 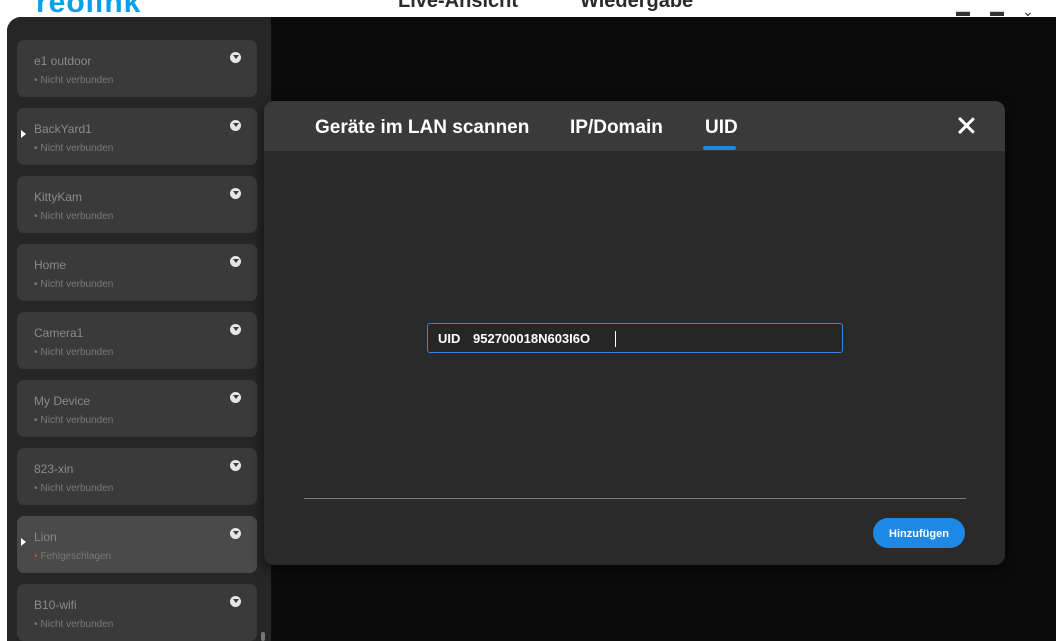 I want to click on uid-field: UID, so click(x=635, y=338).